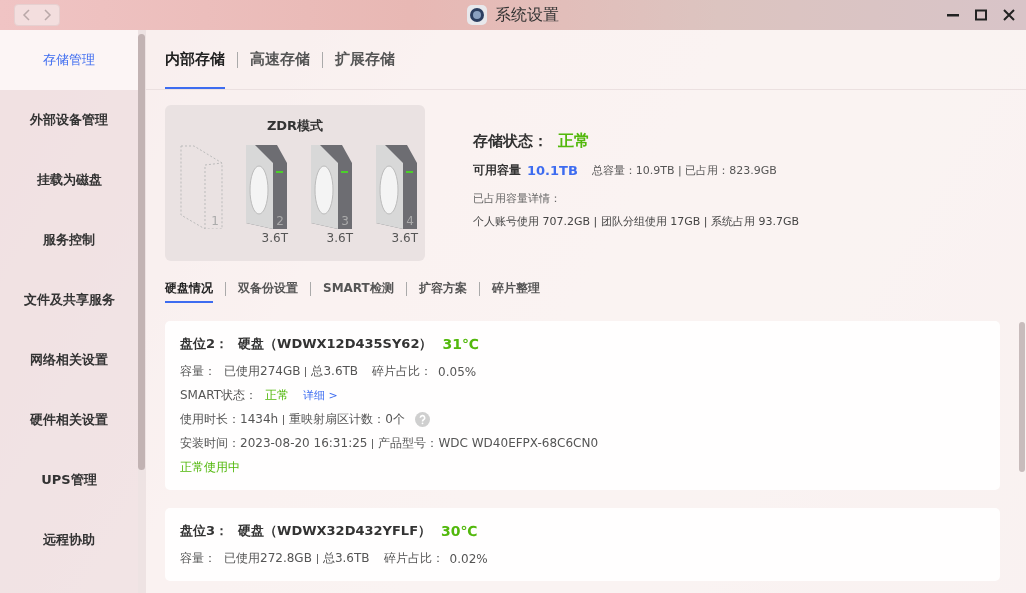 The width and height of the screenshot is (1026, 593). Describe the element at coordinates (218, 395) in the screenshot. I see `smart-label: SMART状态：` at that location.